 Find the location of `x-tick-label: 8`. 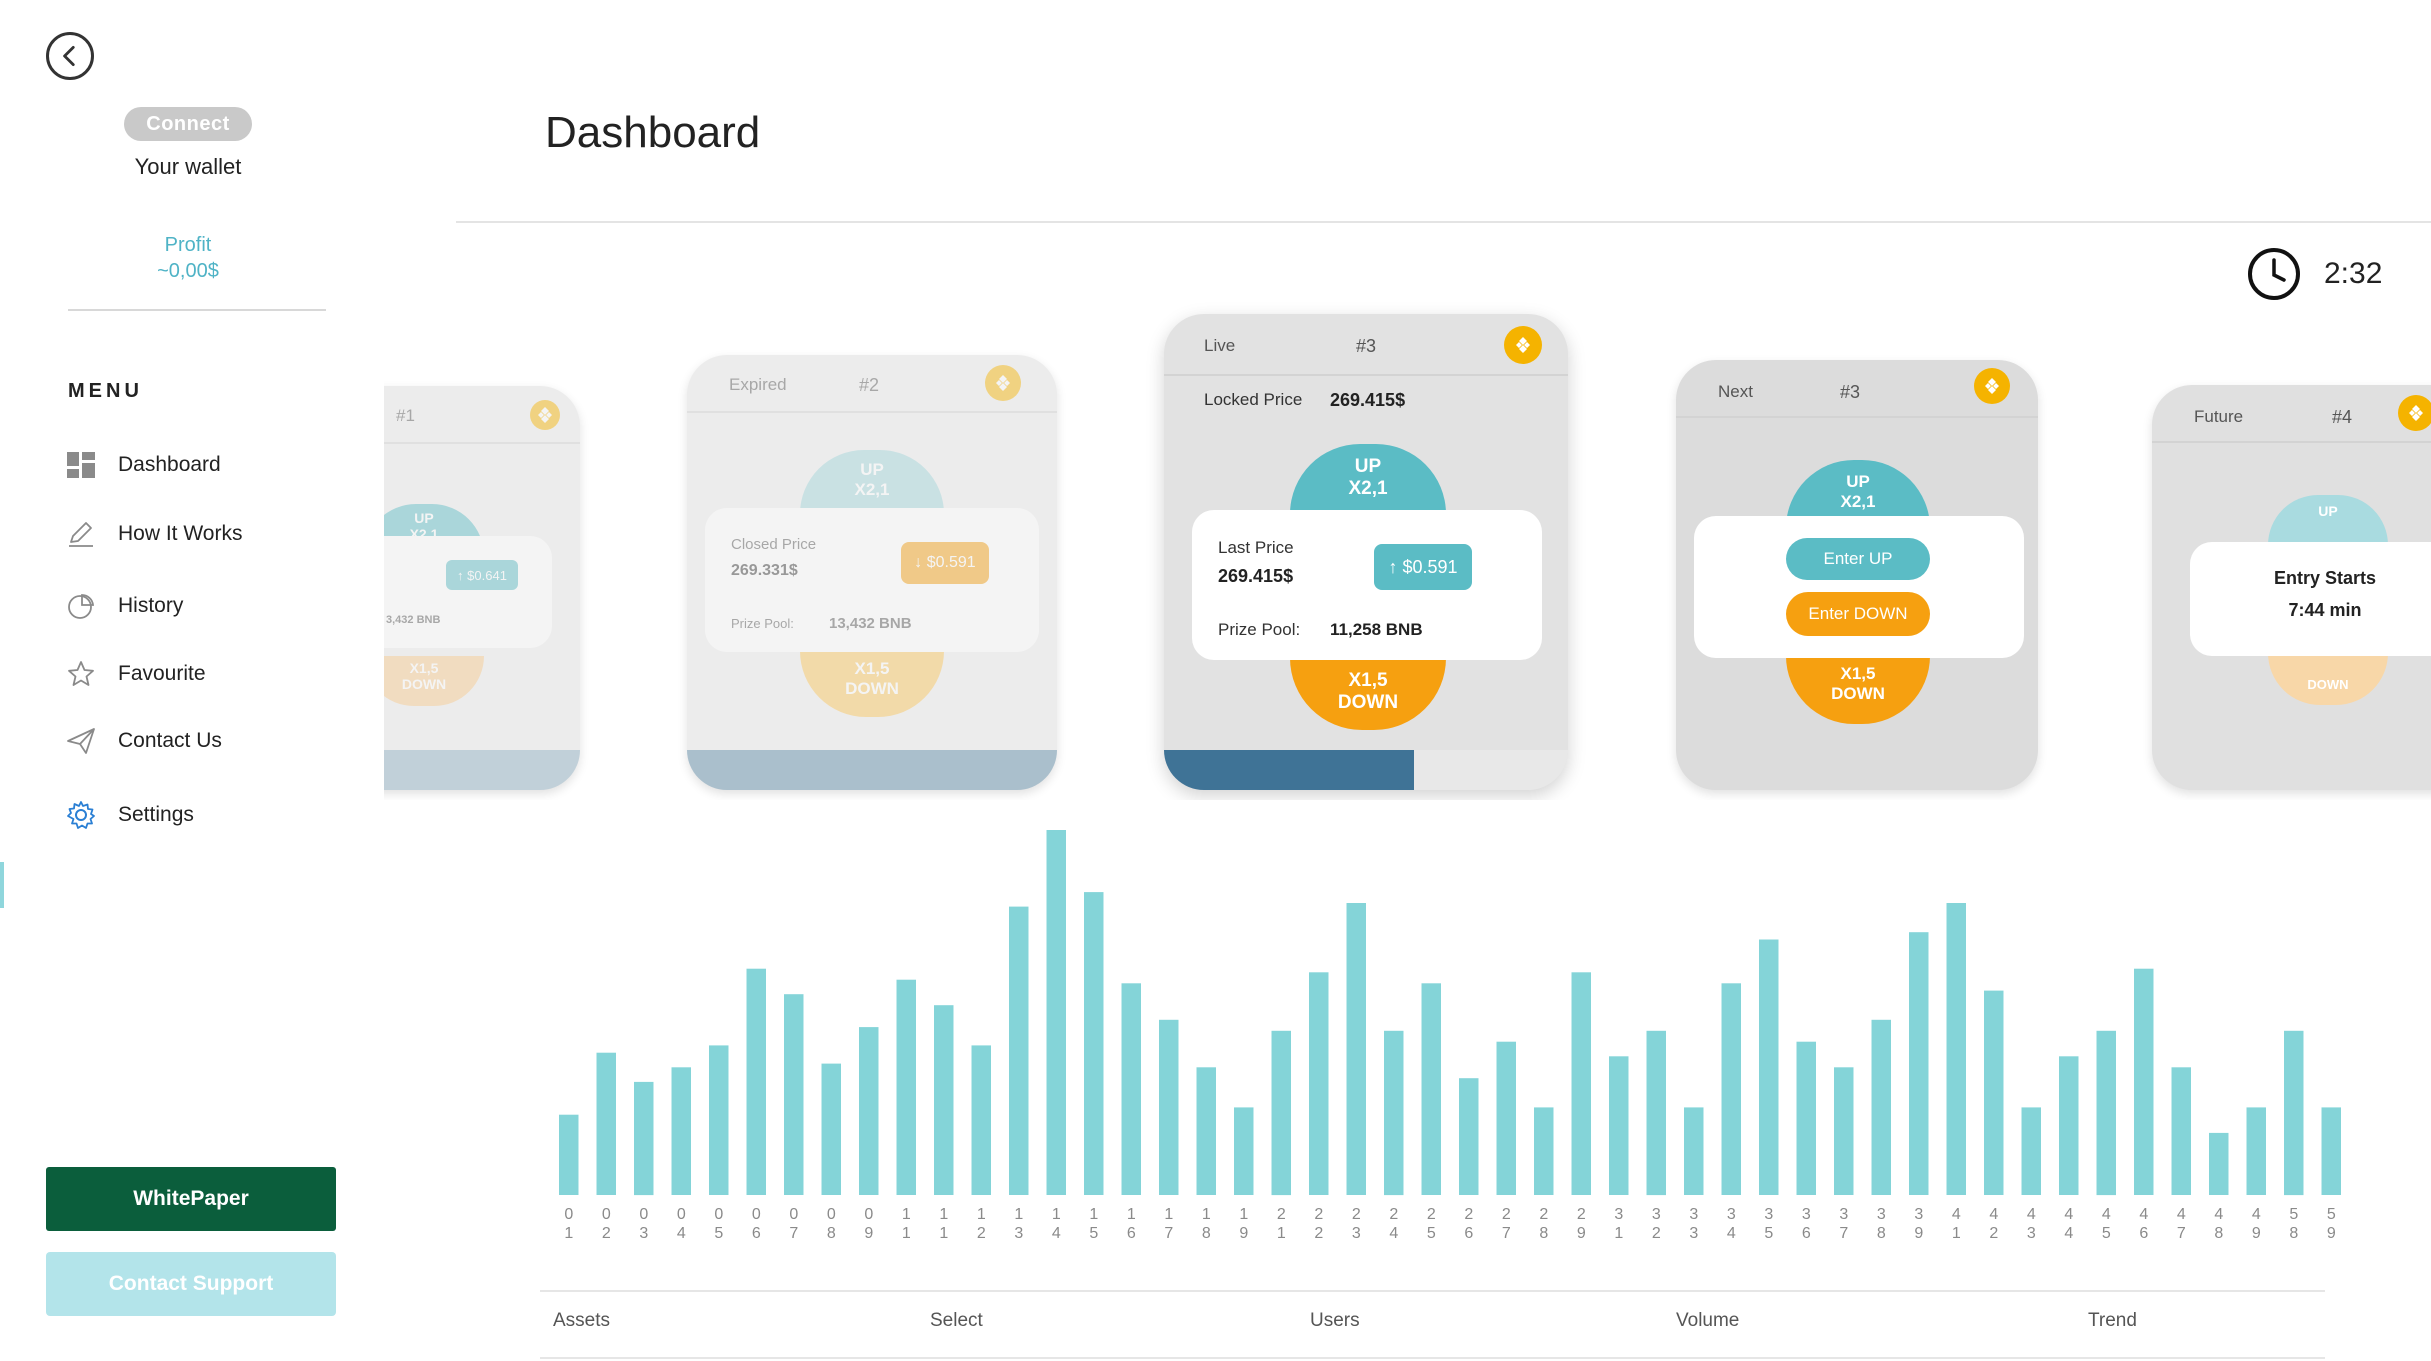

x-tick-label: 8 is located at coordinates (1206, 1233).